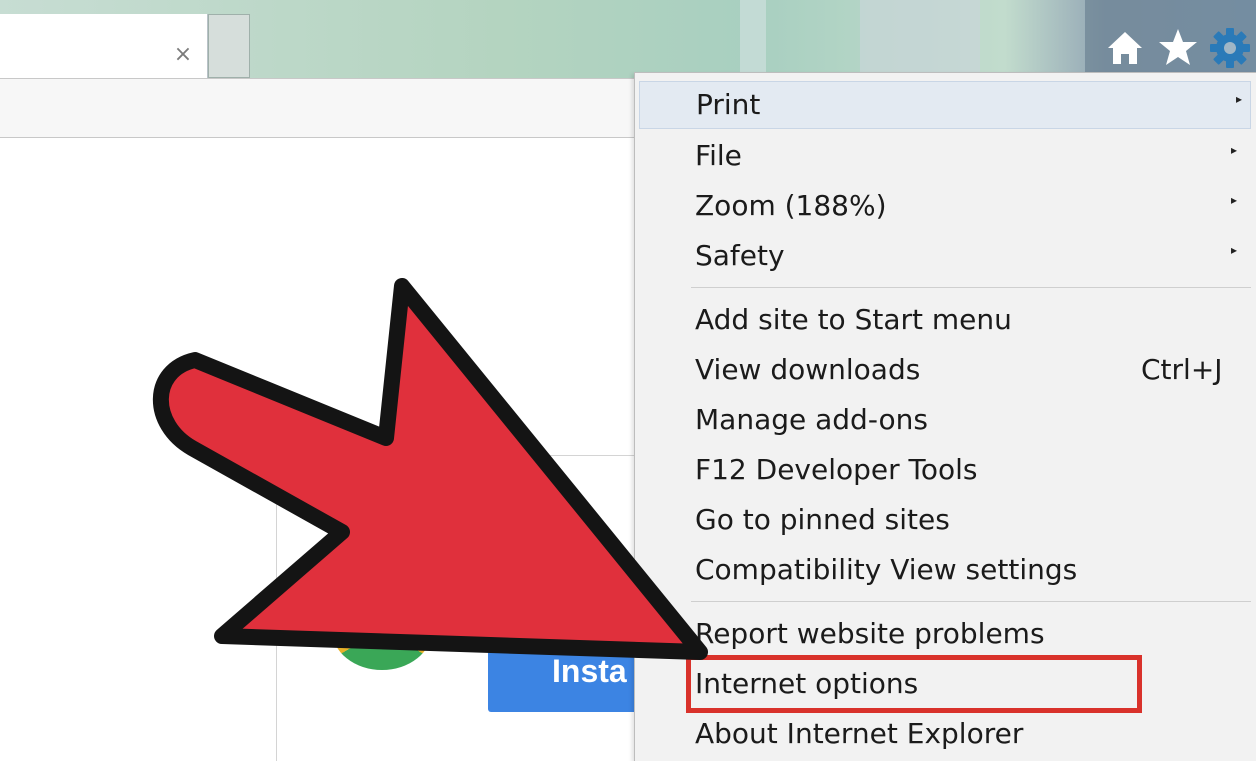  Describe the element at coordinates (945, 257) in the screenshot. I see `menu-item-safety: Safety ▸` at that location.